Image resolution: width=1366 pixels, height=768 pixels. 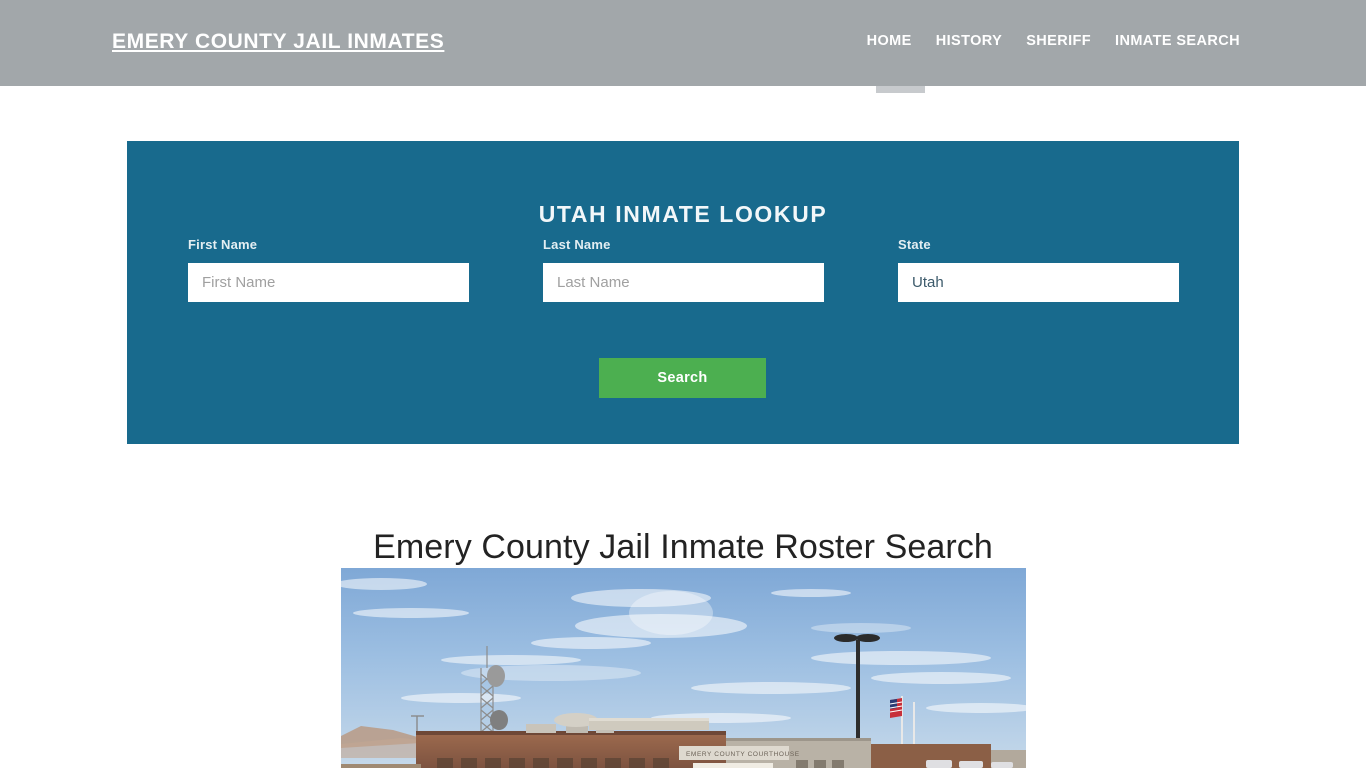 I want to click on nav-item-home: Home, so click(x=889, y=41).